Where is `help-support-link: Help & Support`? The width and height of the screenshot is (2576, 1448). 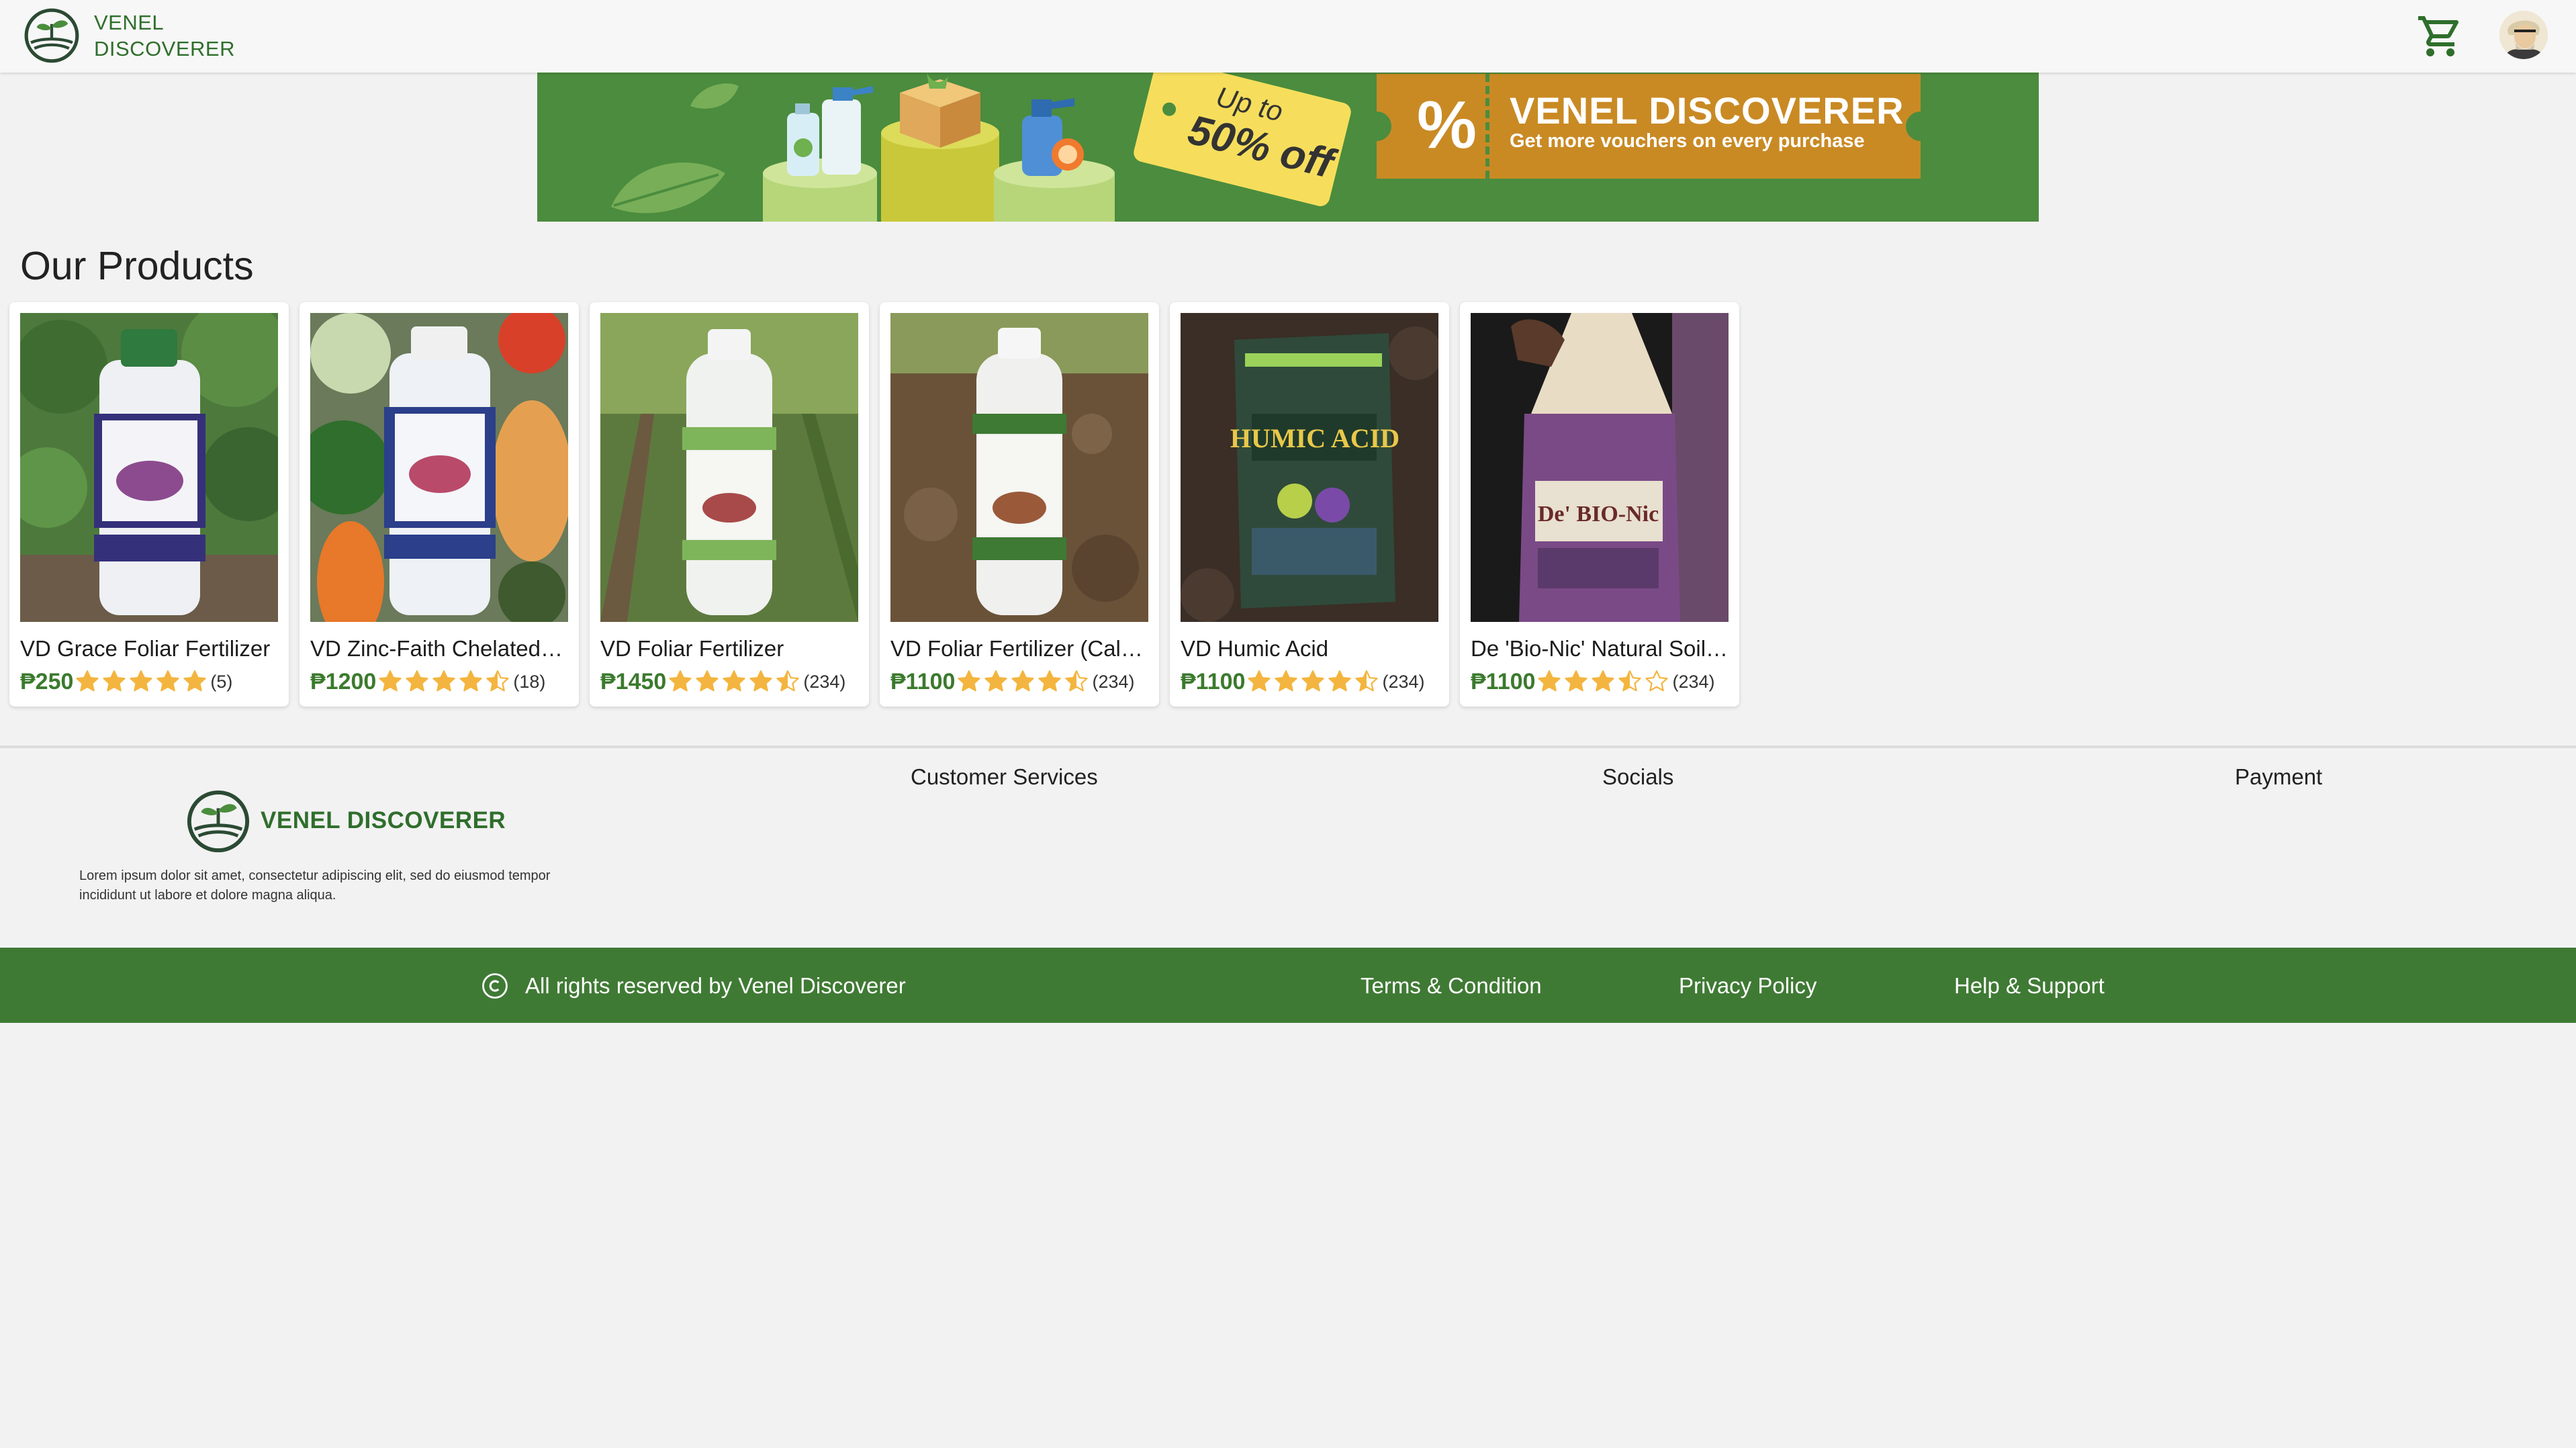
help-support-link: Help & Support is located at coordinates (2029, 986).